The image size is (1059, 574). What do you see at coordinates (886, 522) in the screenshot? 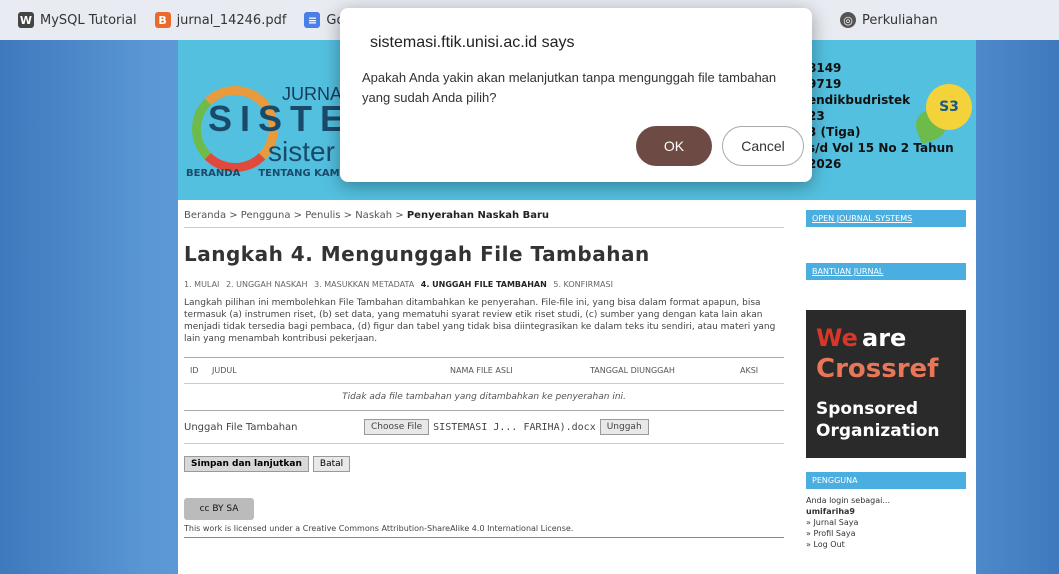
I see `link-jurnal-saya: » Jurnal Saya` at bounding box center [886, 522].